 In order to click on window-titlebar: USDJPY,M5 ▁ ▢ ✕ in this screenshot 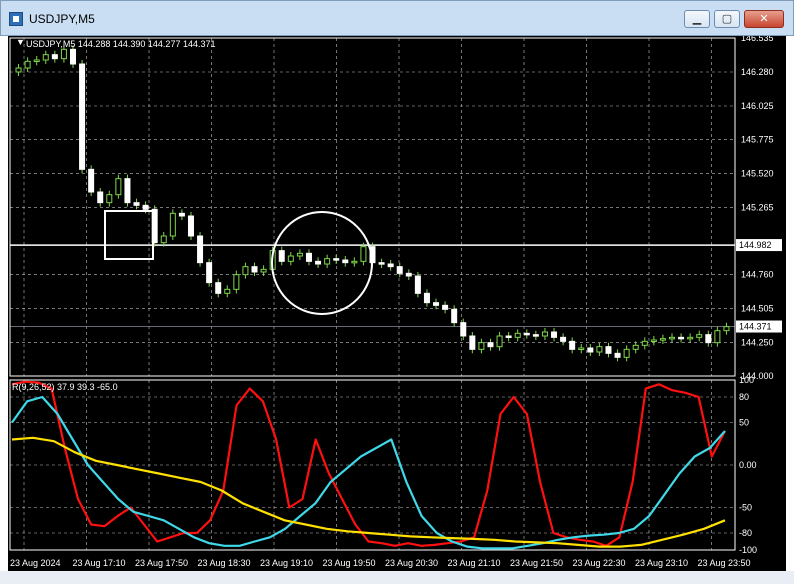, I will do `click(397, 18)`.